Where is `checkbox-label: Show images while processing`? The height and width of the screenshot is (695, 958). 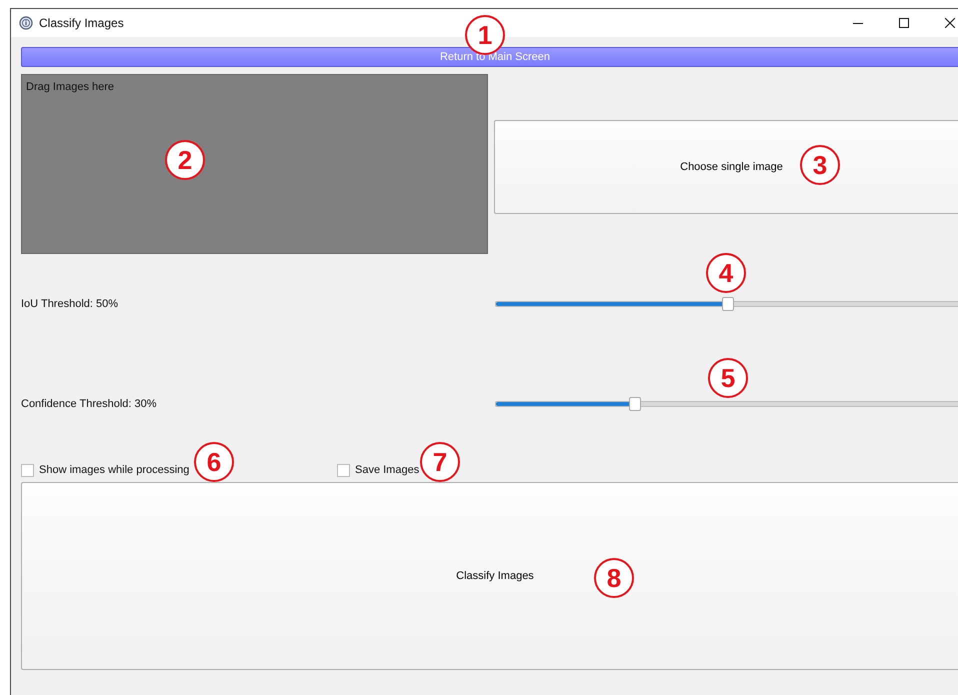
checkbox-label: Show images while processing is located at coordinates (114, 470).